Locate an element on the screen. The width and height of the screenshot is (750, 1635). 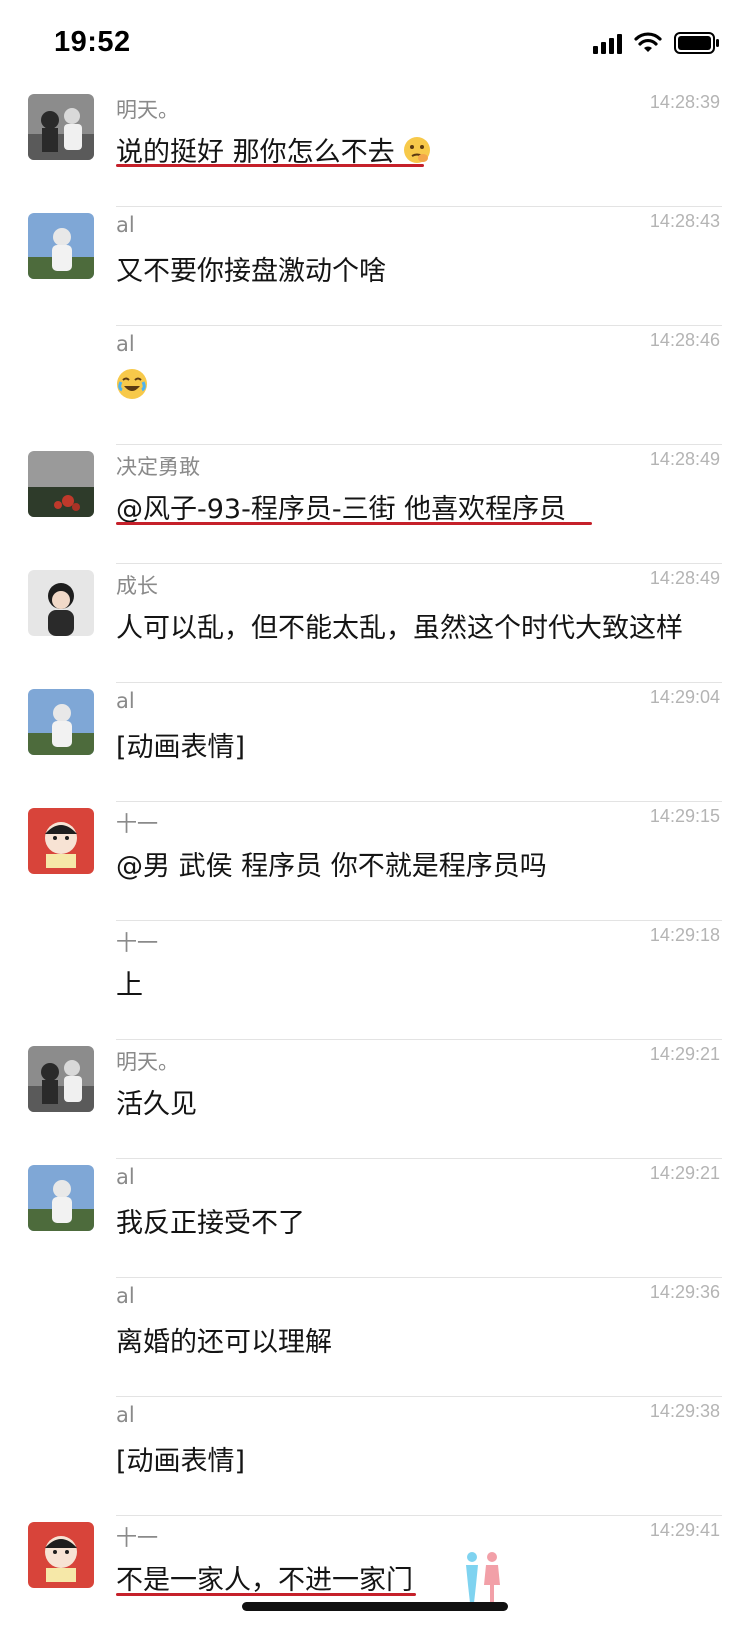
laughing-crying-emoji is located at coordinates (132, 387).